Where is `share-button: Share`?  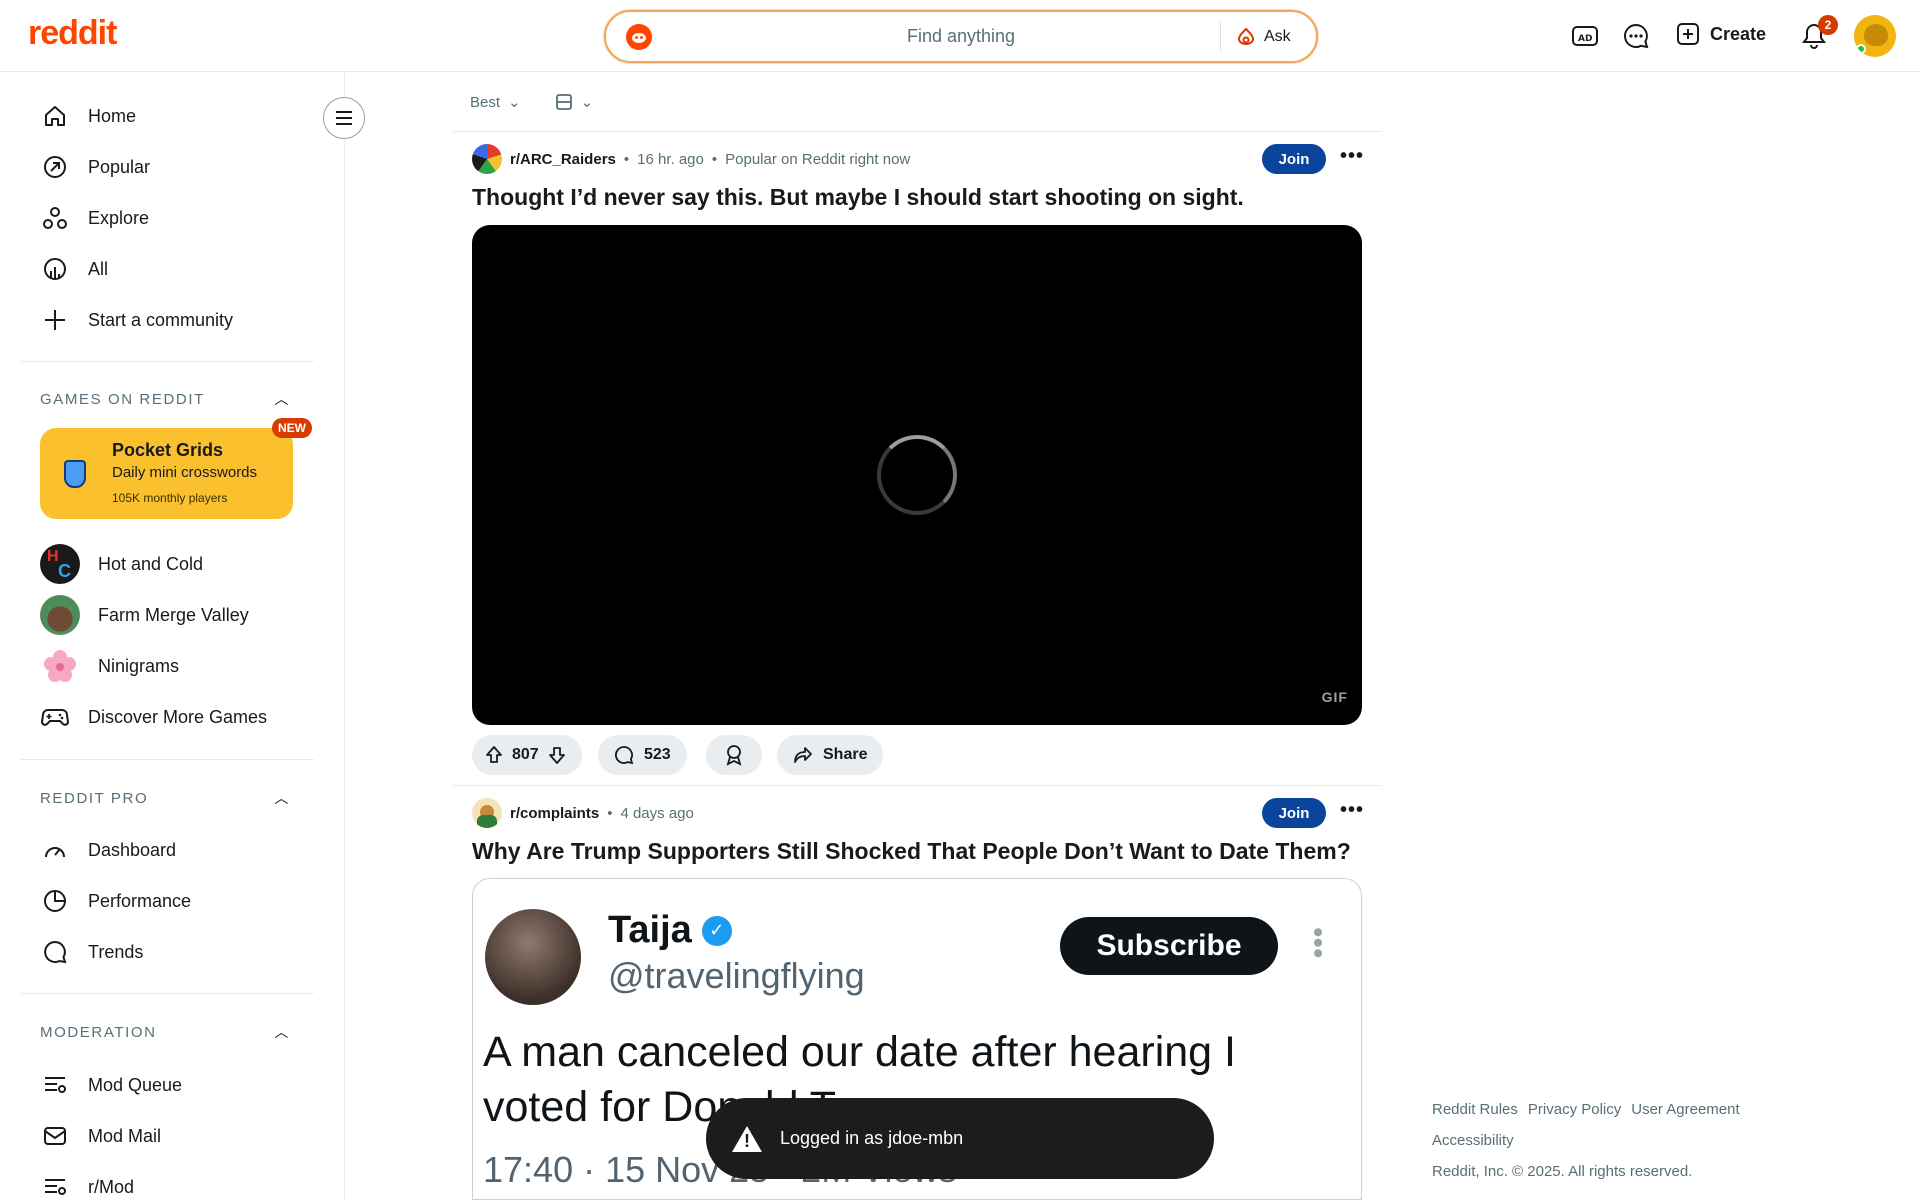
share-button: Share is located at coordinates (830, 755).